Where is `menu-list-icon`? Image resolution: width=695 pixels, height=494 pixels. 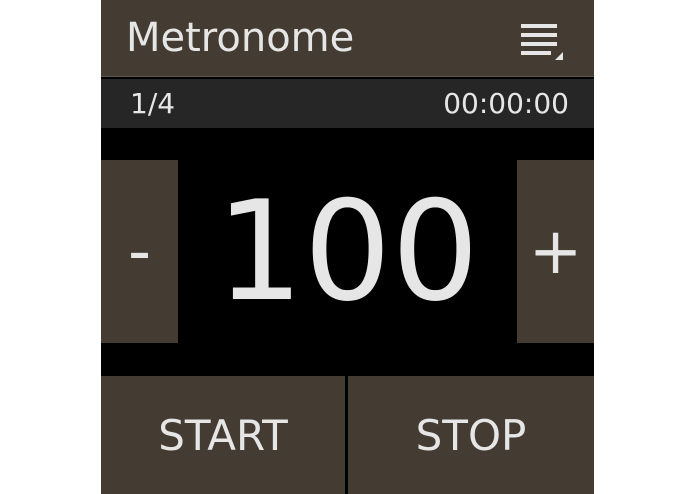
menu-list-icon is located at coordinates (542, 42).